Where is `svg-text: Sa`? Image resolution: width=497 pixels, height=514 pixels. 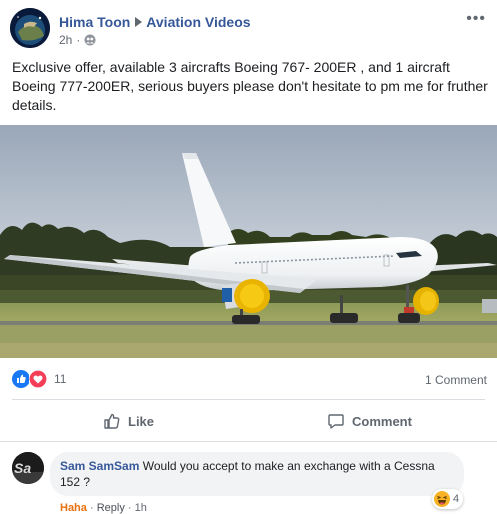 svg-text: Sa is located at coordinates (22, 468).